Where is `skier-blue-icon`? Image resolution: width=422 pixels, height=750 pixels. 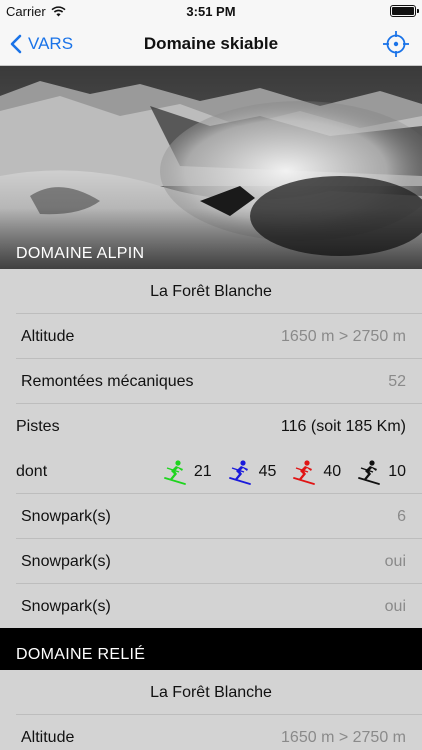
skier-blue-icon is located at coordinates (239, 472).